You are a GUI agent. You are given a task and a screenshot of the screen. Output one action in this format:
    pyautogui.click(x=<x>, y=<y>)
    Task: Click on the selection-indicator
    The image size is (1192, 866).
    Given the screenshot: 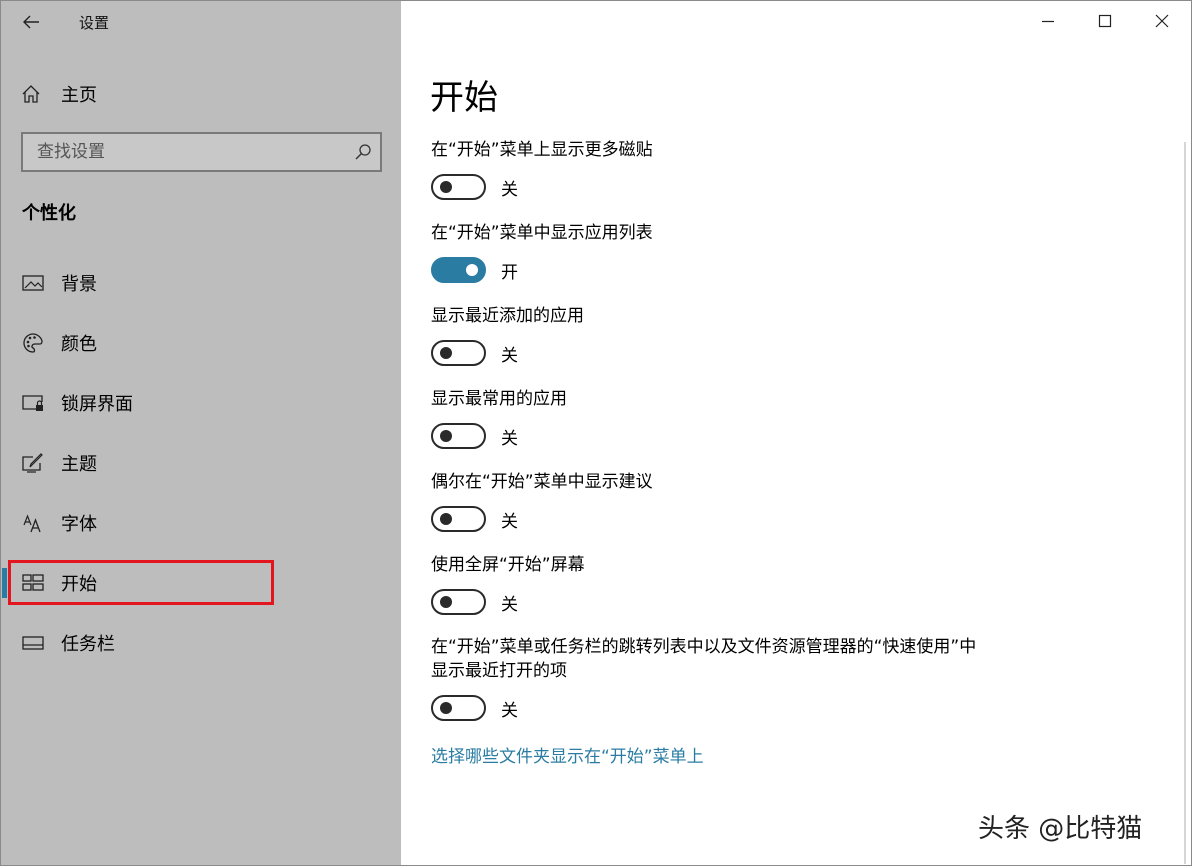 What is the action you would take?
    pyautogui.click(x=4, y=583)
    